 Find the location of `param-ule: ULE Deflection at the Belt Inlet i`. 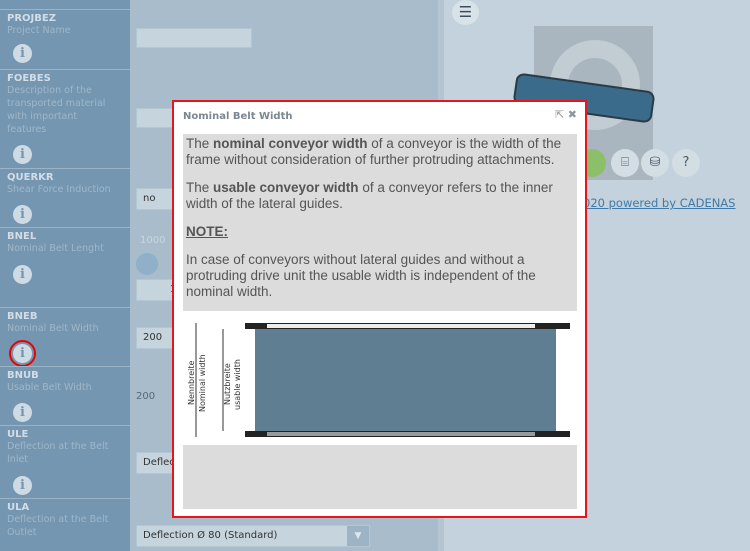

param-ule: ULE Deflection at the Belt Inlet i is located at coordinates (65, 462).